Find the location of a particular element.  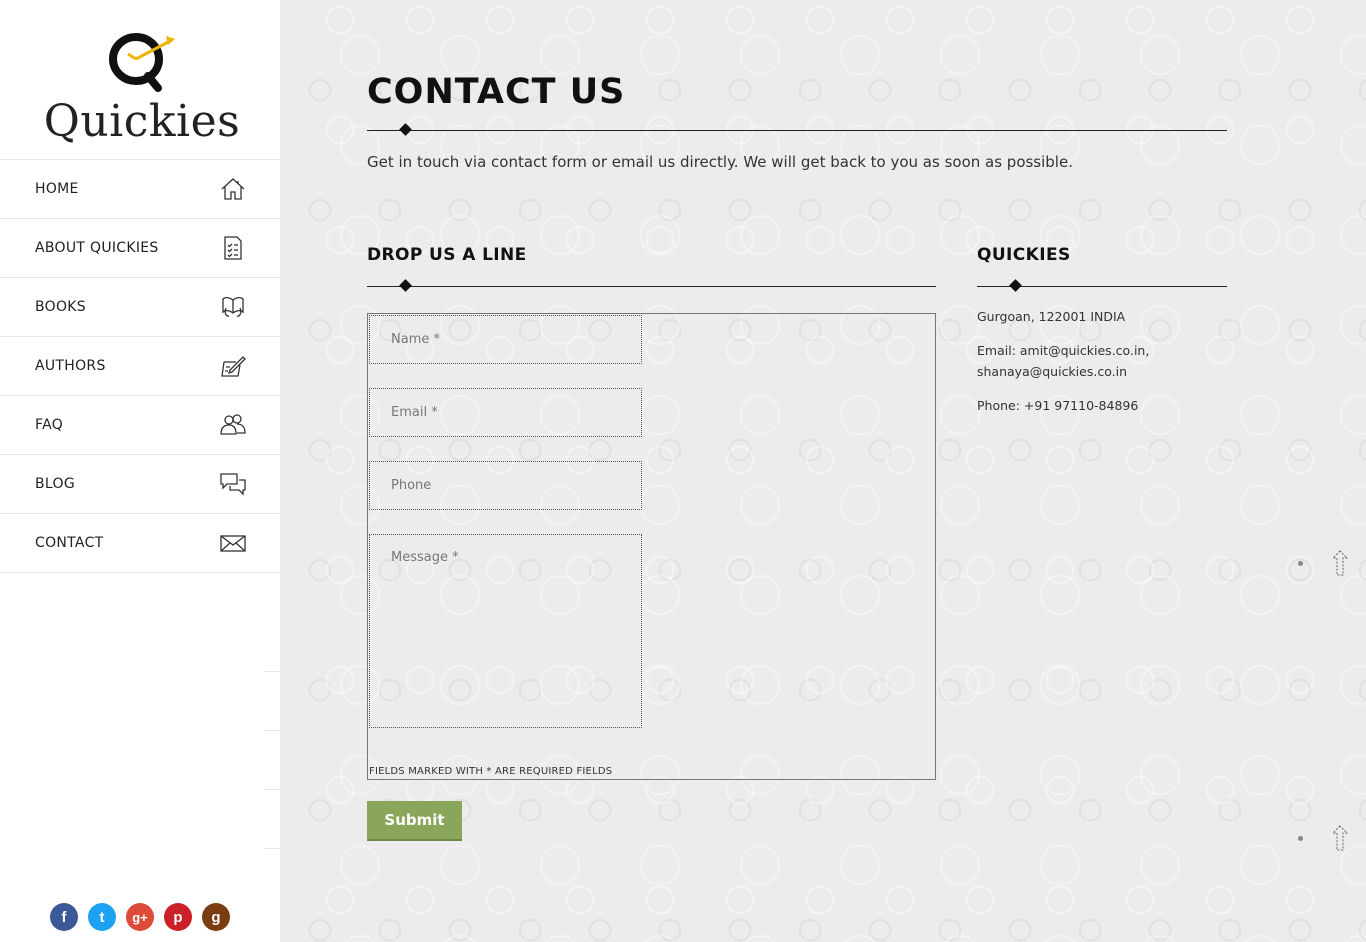

goodreads-icon: g is located at coordinates (216, 917).